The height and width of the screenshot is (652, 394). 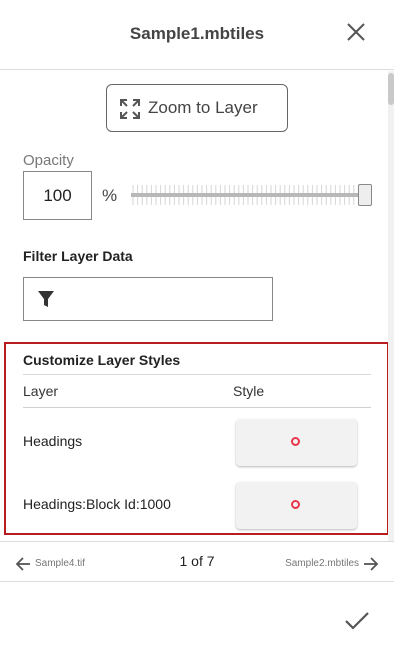 I want to click on filter-icon, so click(x=46, y=299).